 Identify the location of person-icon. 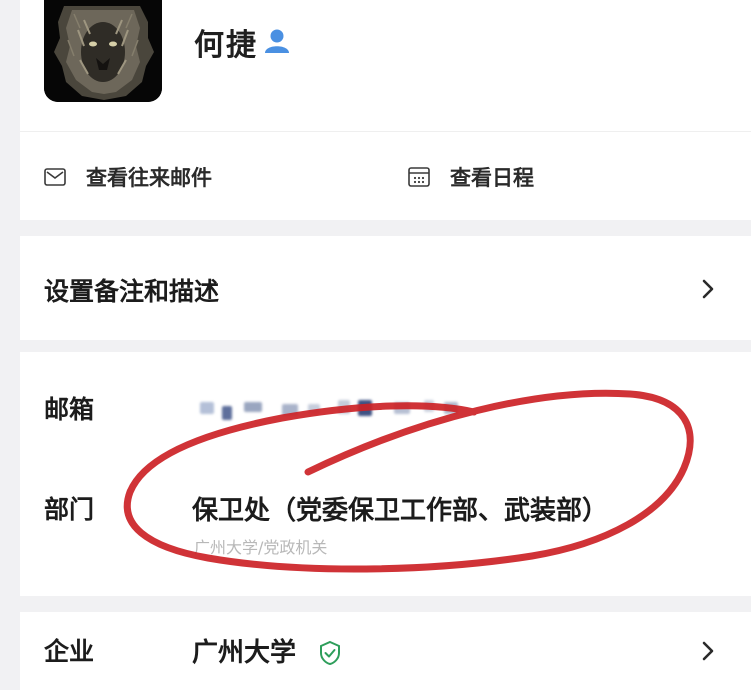
(277, 41).